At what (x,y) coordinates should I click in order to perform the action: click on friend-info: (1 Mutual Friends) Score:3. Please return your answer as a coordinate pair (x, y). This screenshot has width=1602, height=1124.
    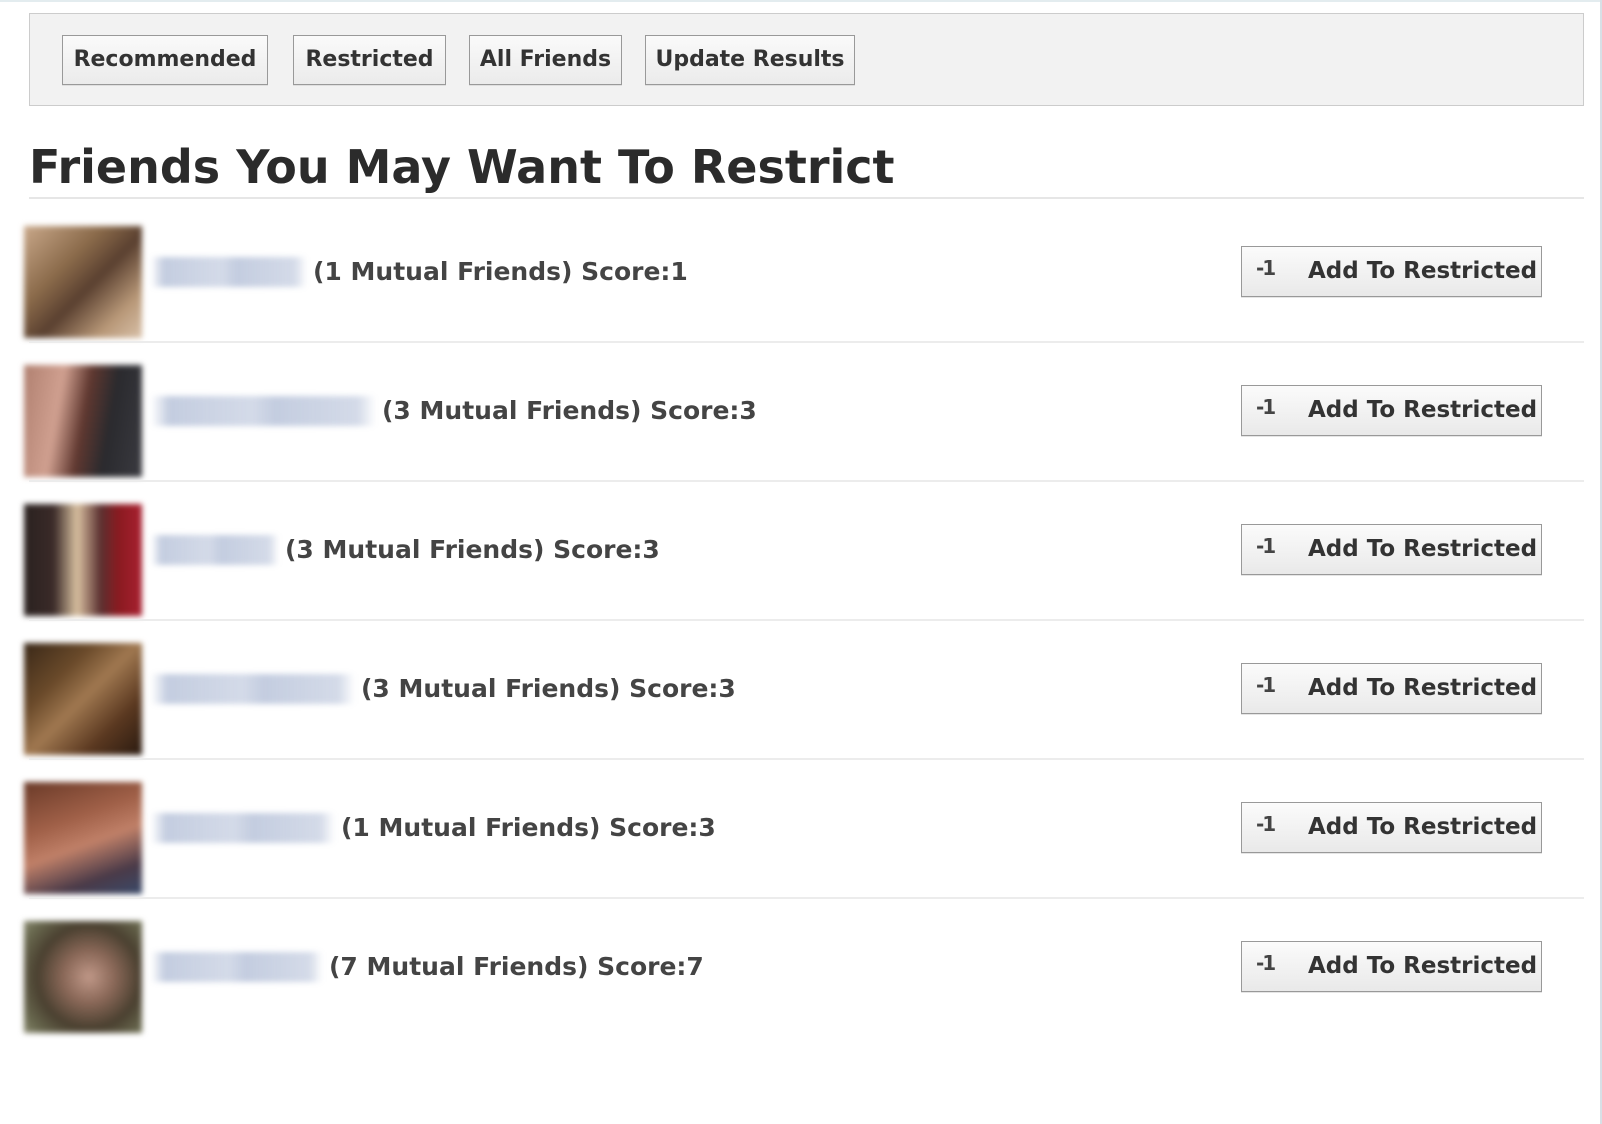
    Looking at the image, I should click on (433, 827).